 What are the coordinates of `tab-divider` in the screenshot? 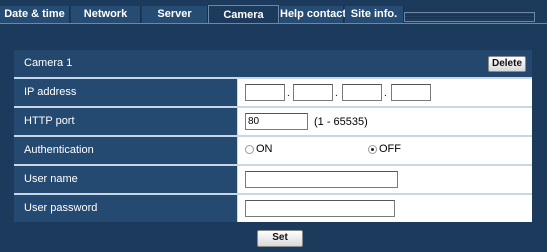 It's located at (273, 23).